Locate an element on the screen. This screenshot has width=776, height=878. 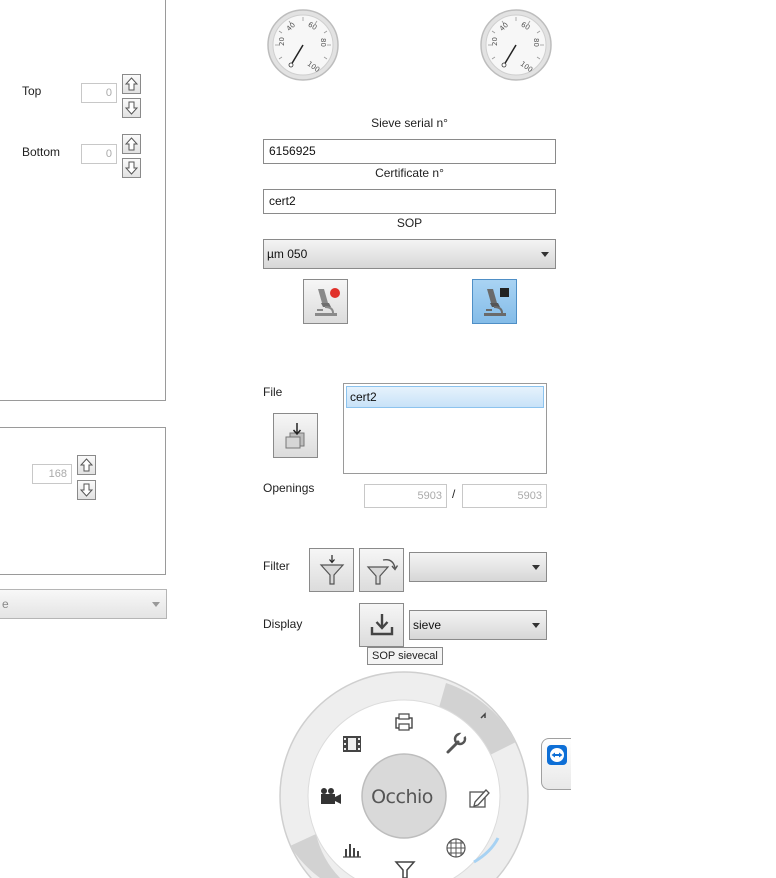
left-dropdown: e is located at coordinates (83, 604).